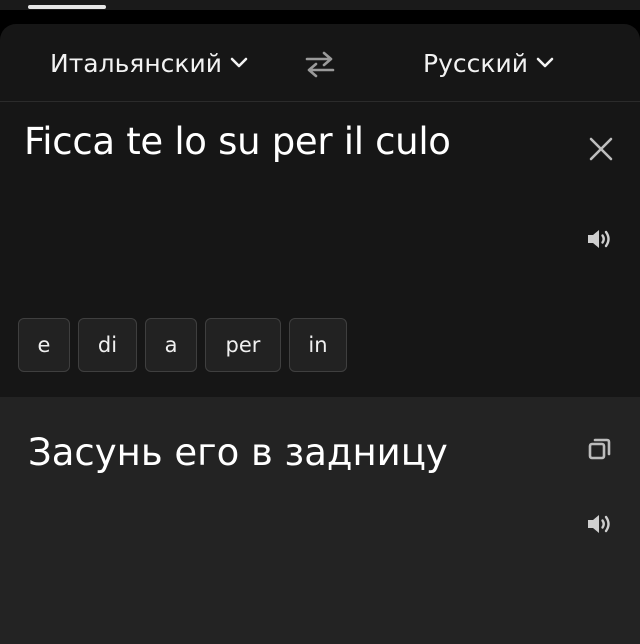 Image resolution: width=640 pixels, height=644 pixels. I want to click on swap-languages-icon, so click(320, 64).